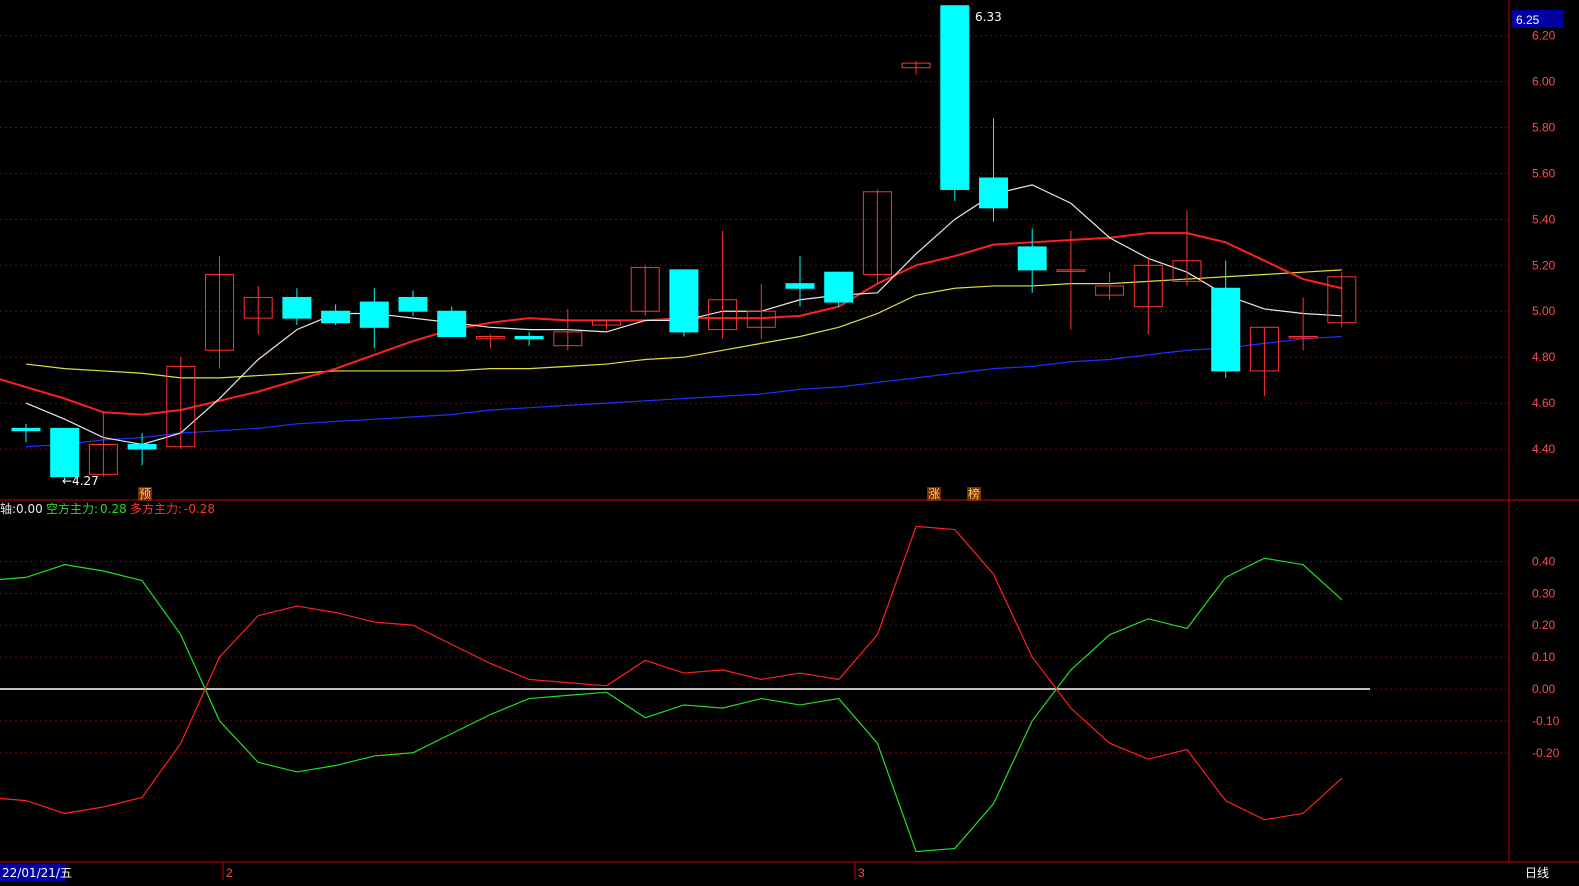  I want to click on price-tick-label: 5.00, so click(1544, 311).